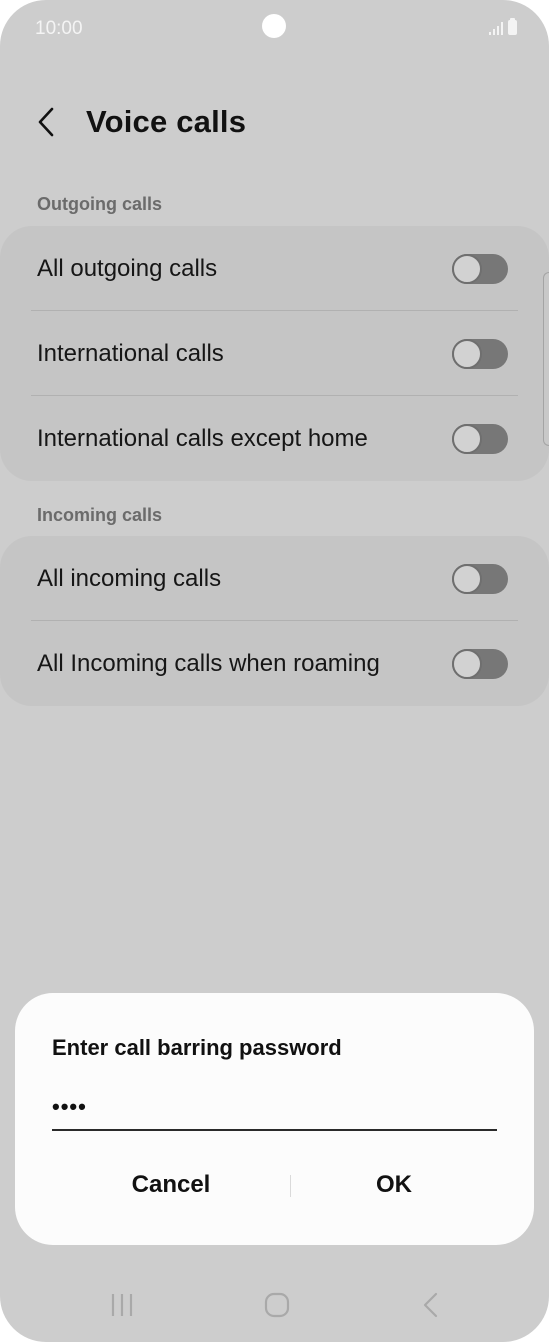 The width and height of the screenshot is (549, 1342). I want to click on chevron-left-icon, so click(48, 122).